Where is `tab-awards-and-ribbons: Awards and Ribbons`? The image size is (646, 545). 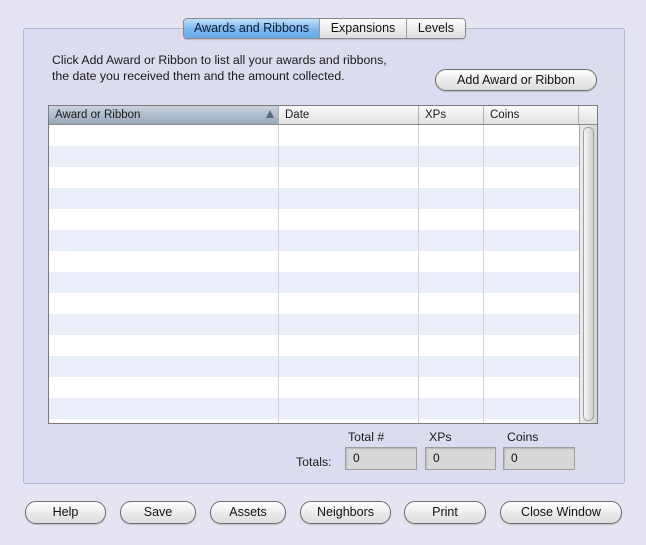 tab-awards-and-ribbons: Awards and Ribbons is located at coordinates (252, 28).